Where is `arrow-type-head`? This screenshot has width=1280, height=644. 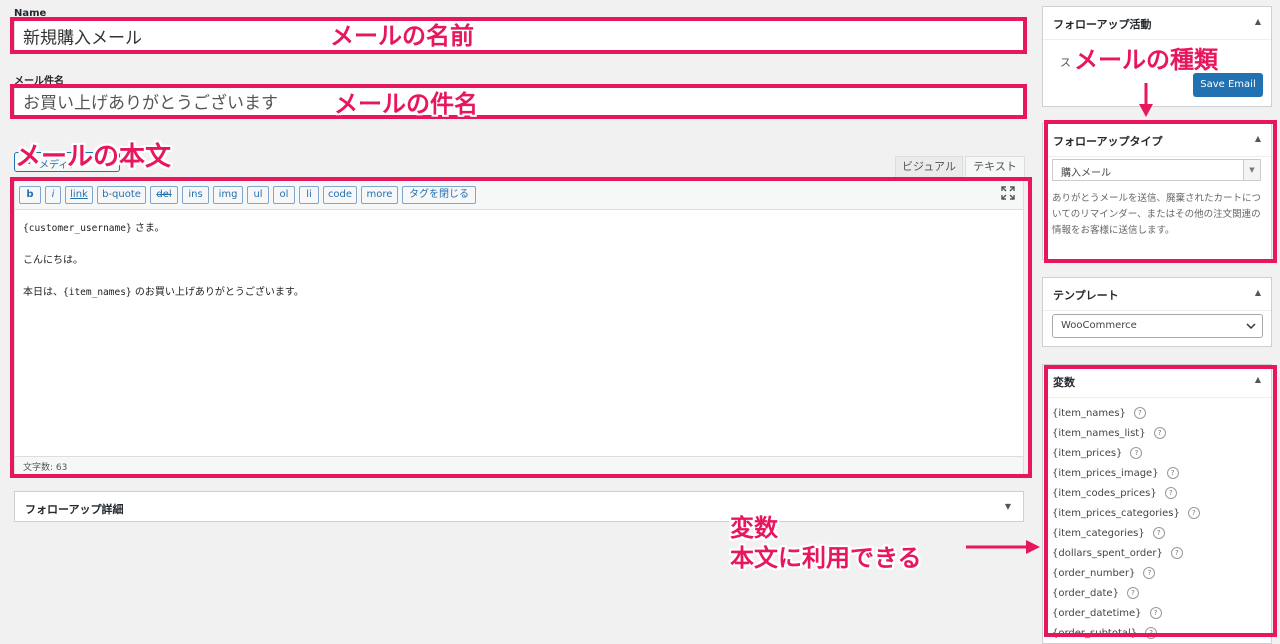 arrow-type-head is located at coordinates (1146, 110).